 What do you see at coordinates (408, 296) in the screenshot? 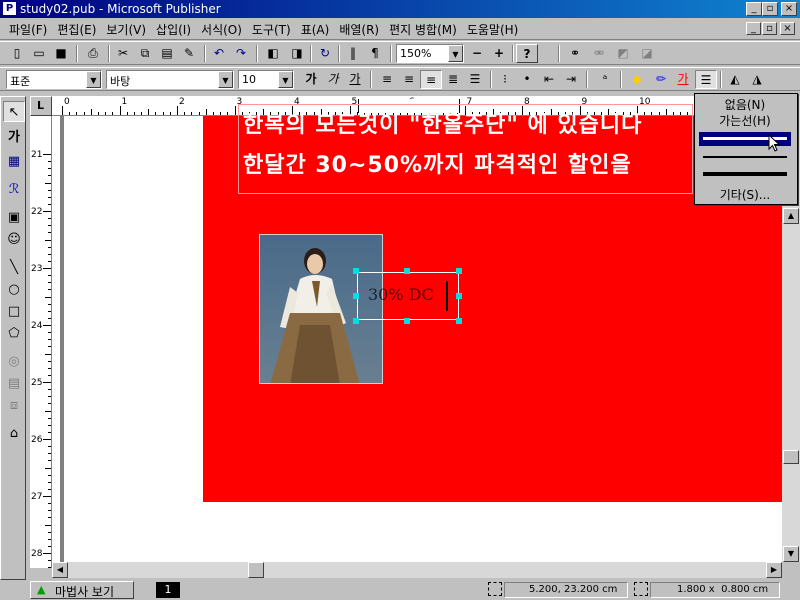
I see `dc-text-box: 30% DC` at bounding box center [408, 296].